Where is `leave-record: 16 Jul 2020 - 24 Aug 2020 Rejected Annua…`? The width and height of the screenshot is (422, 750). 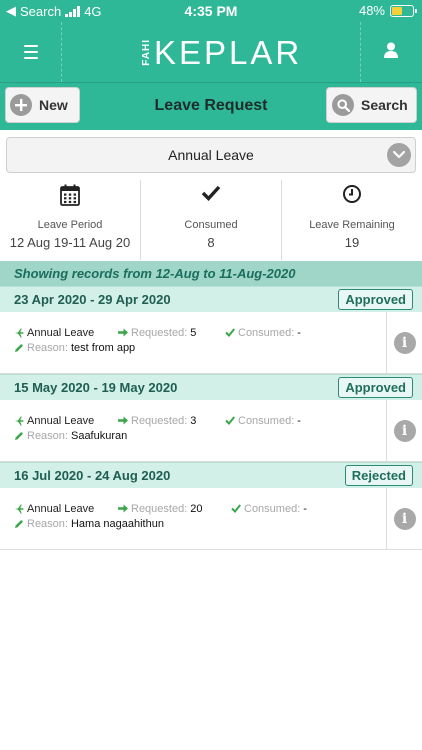 leave-record: 16 Jul 2020 - 24 Aug 2020 Rejected Annua… is located at coordinates (211, 506).